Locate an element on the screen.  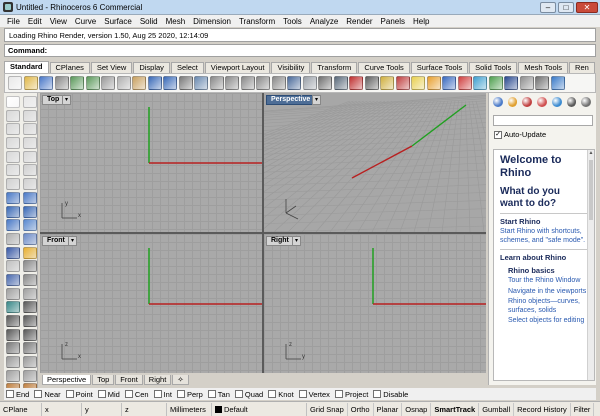
help-icon is located at coordinates (557, 83).